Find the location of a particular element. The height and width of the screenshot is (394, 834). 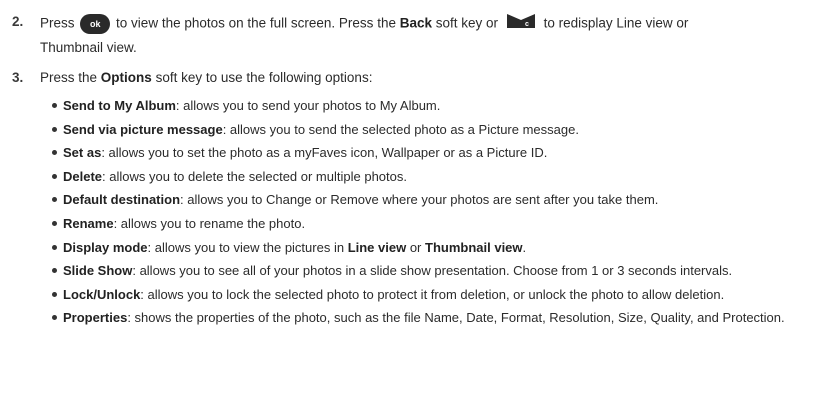

option-term: Lock/Unlock is located at coordinates (102, 294).